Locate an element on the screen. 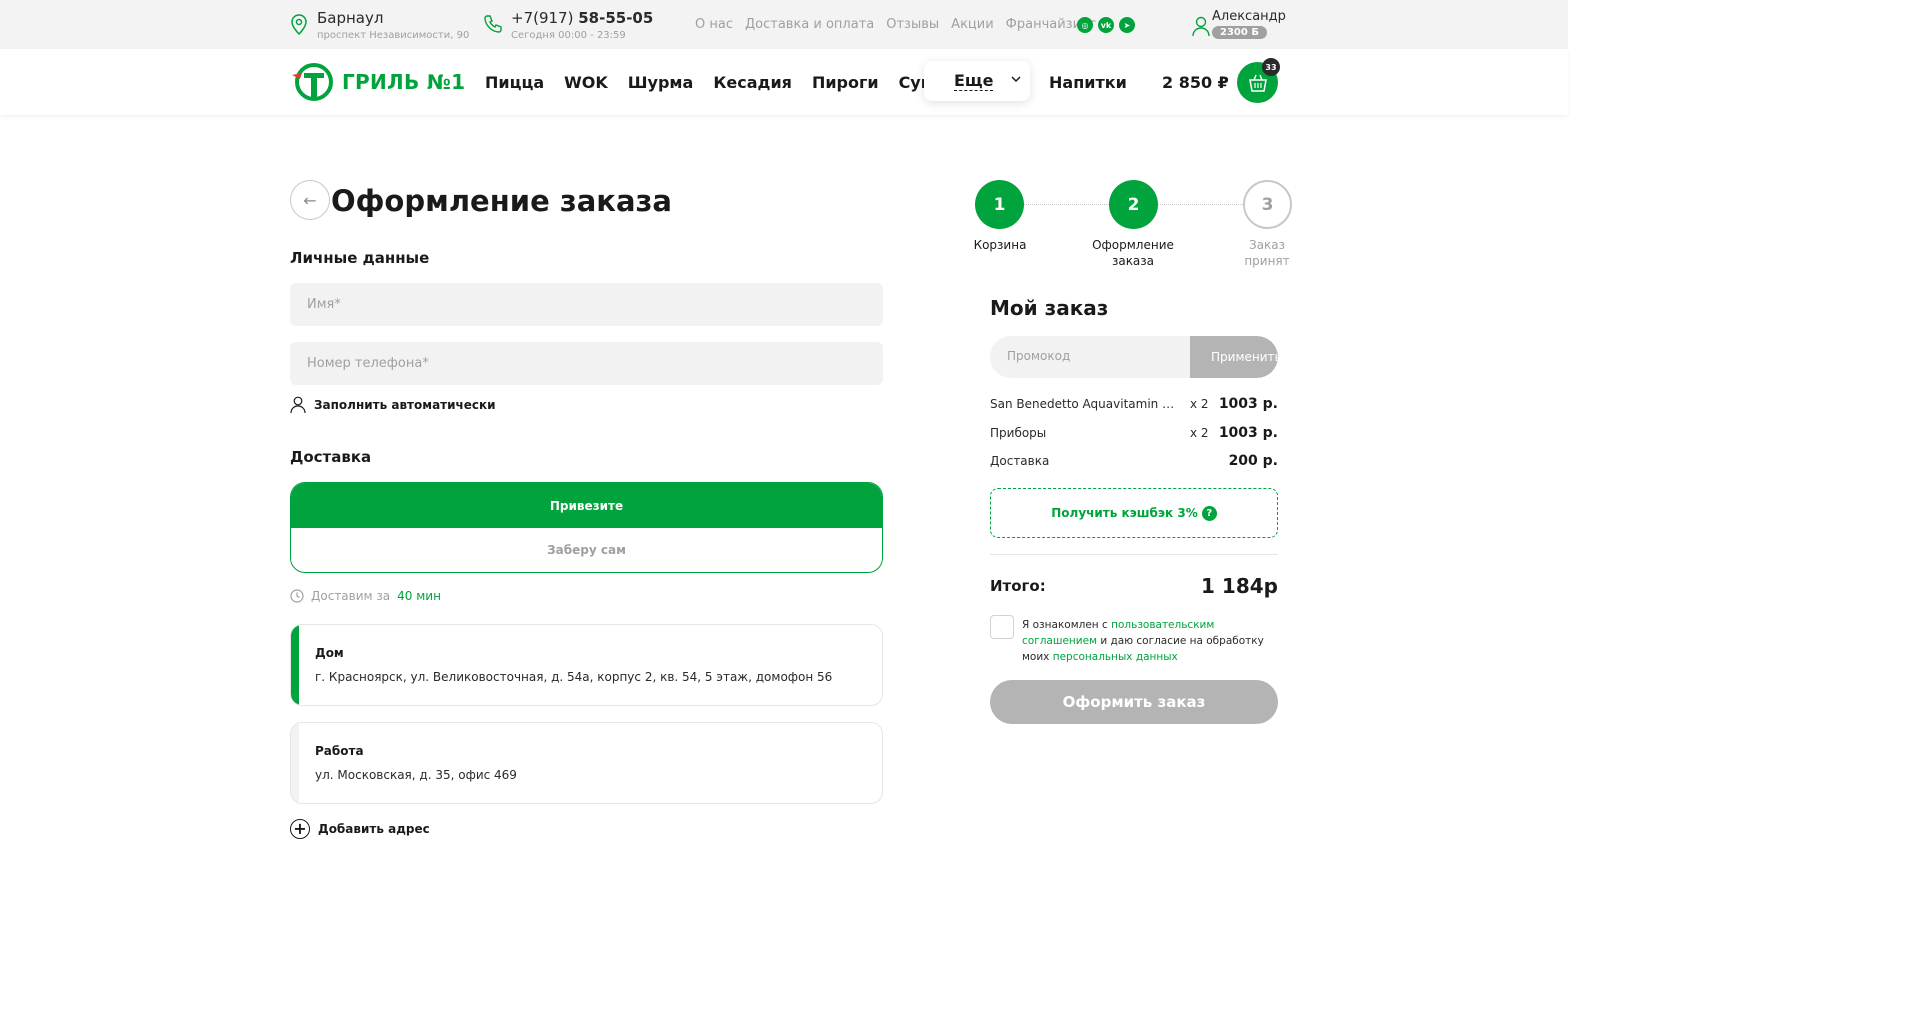  phone-prefix: +7(917) is located at coordinates (542, 18).